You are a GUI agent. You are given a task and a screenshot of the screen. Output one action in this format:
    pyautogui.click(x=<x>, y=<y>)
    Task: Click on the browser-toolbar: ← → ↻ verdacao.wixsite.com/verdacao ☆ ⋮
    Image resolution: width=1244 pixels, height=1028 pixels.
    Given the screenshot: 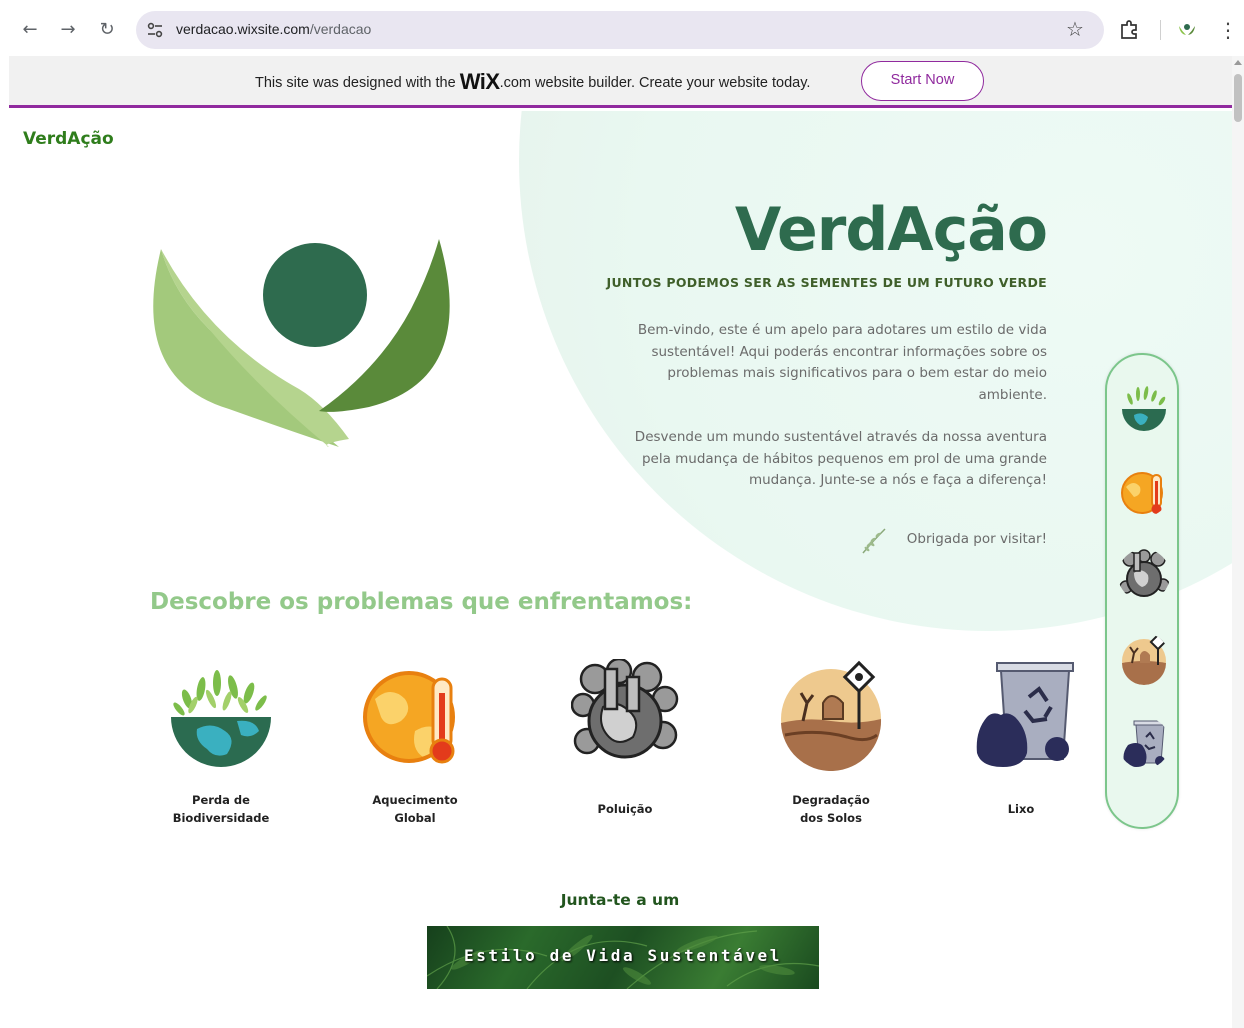 What is the action you would take?
    pyautogui.click(x=622, y=30)
    